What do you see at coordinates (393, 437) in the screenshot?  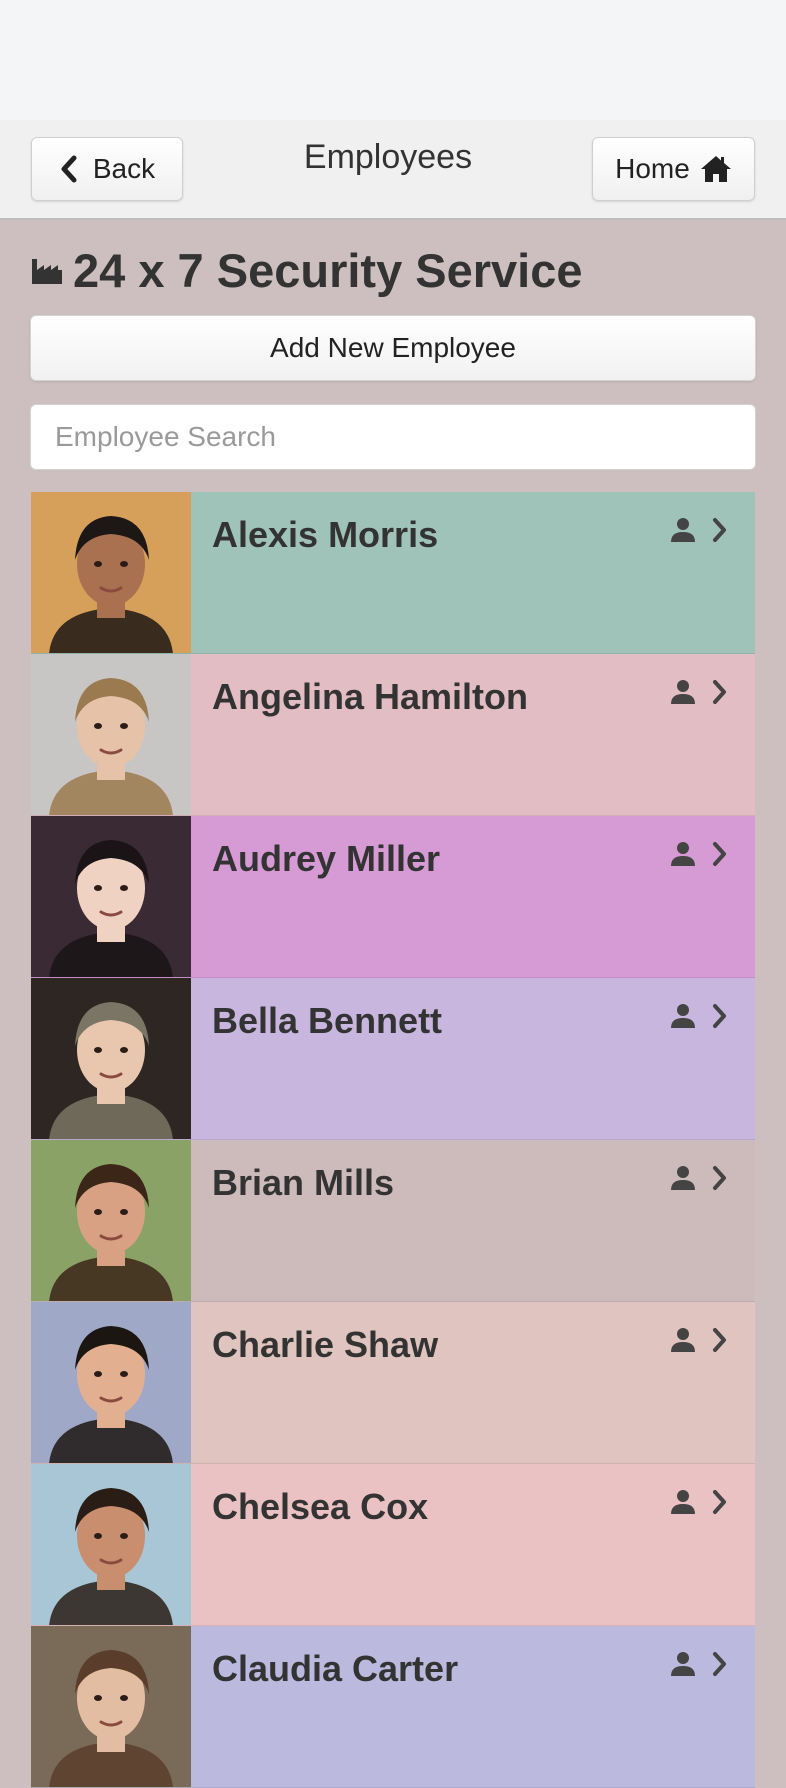 I see `employee-search-input` at bounding box center [393, 437].